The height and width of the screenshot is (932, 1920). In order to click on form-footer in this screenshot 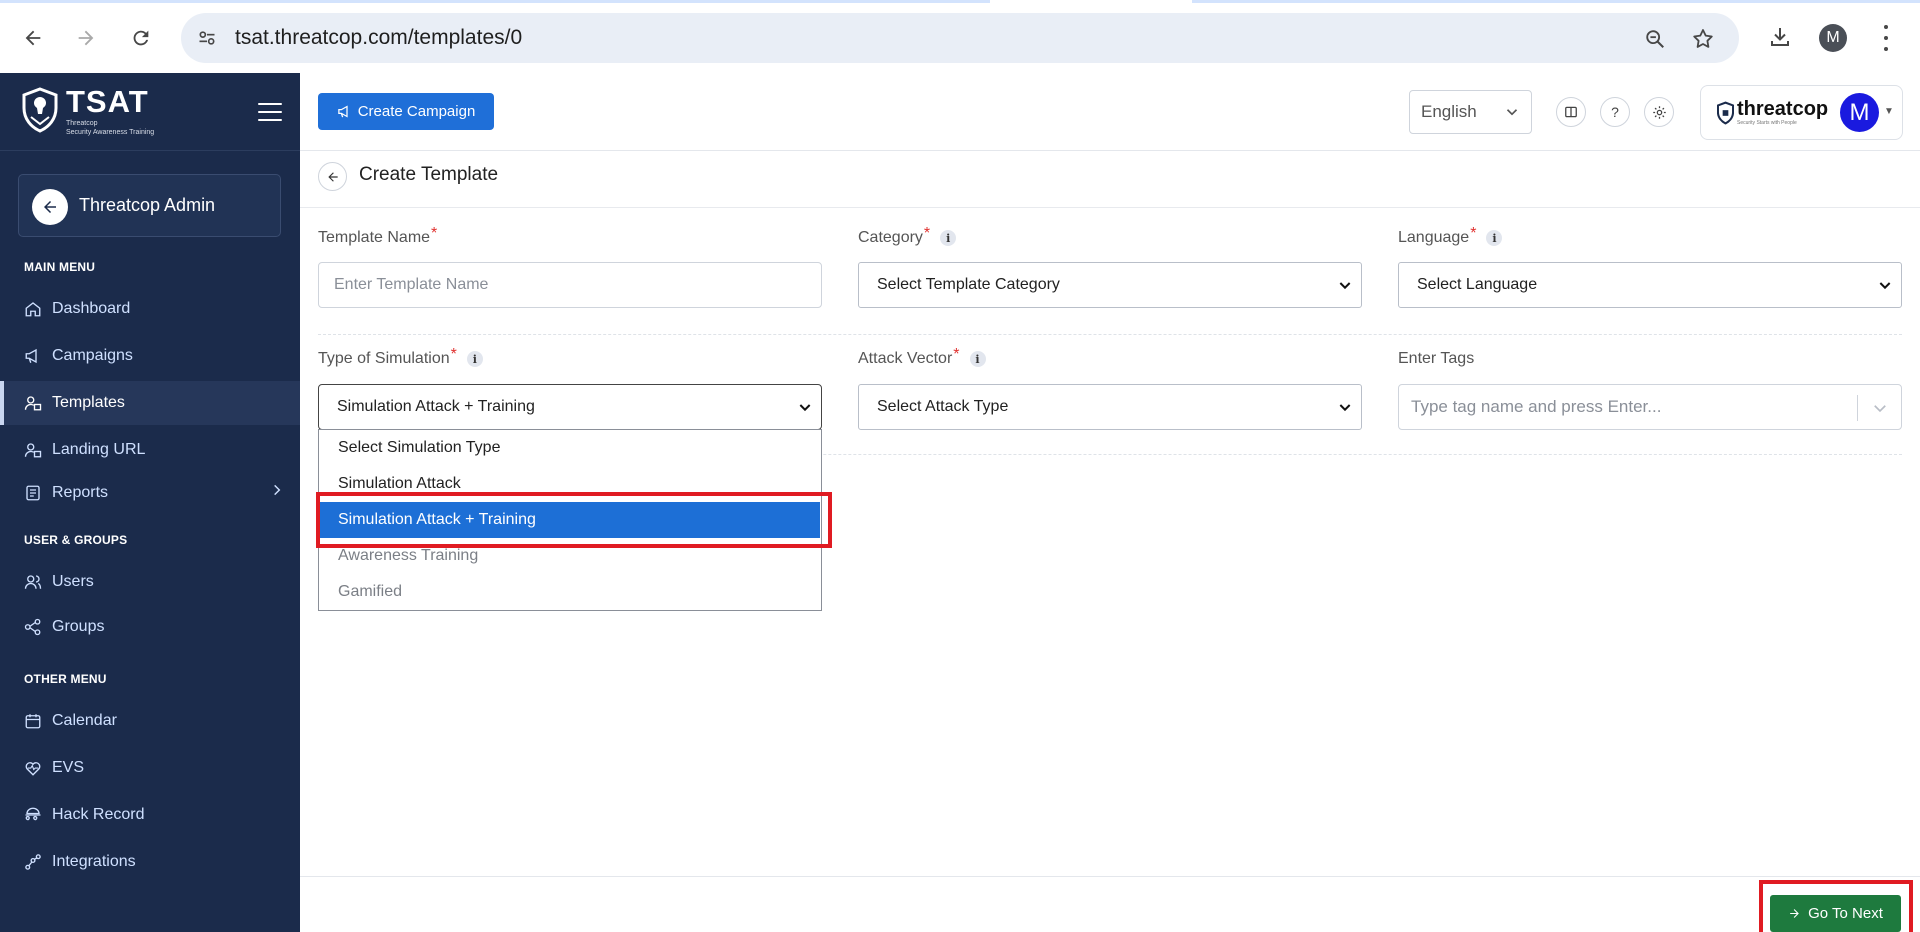, I will do `click(1110, 904)`.